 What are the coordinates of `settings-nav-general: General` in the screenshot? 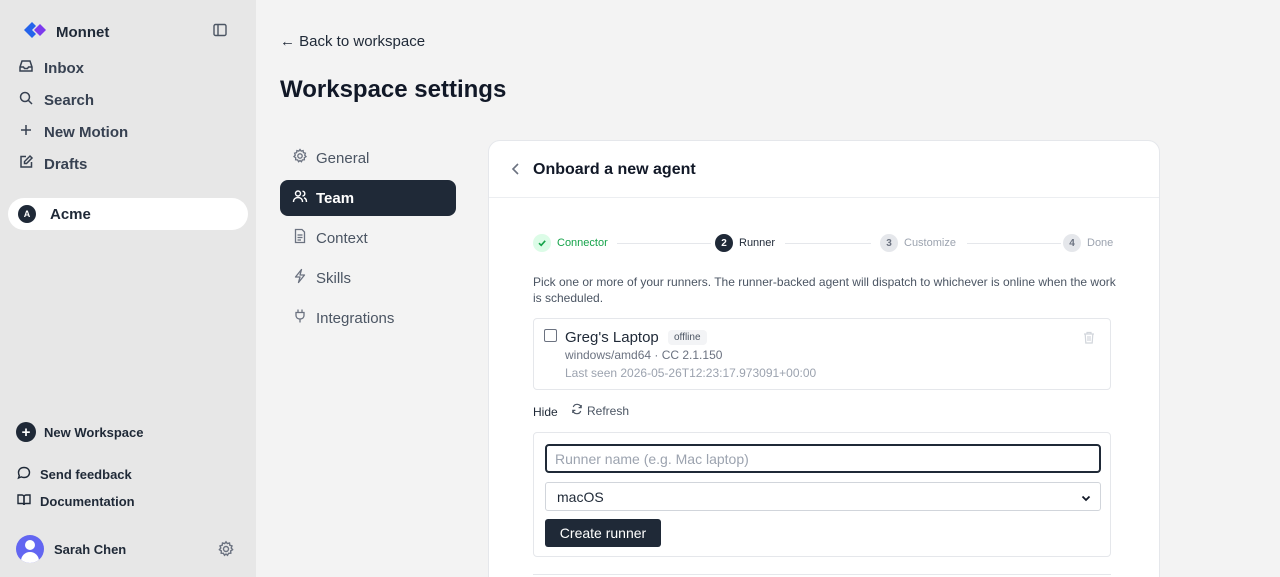 It's located at (368, 158).